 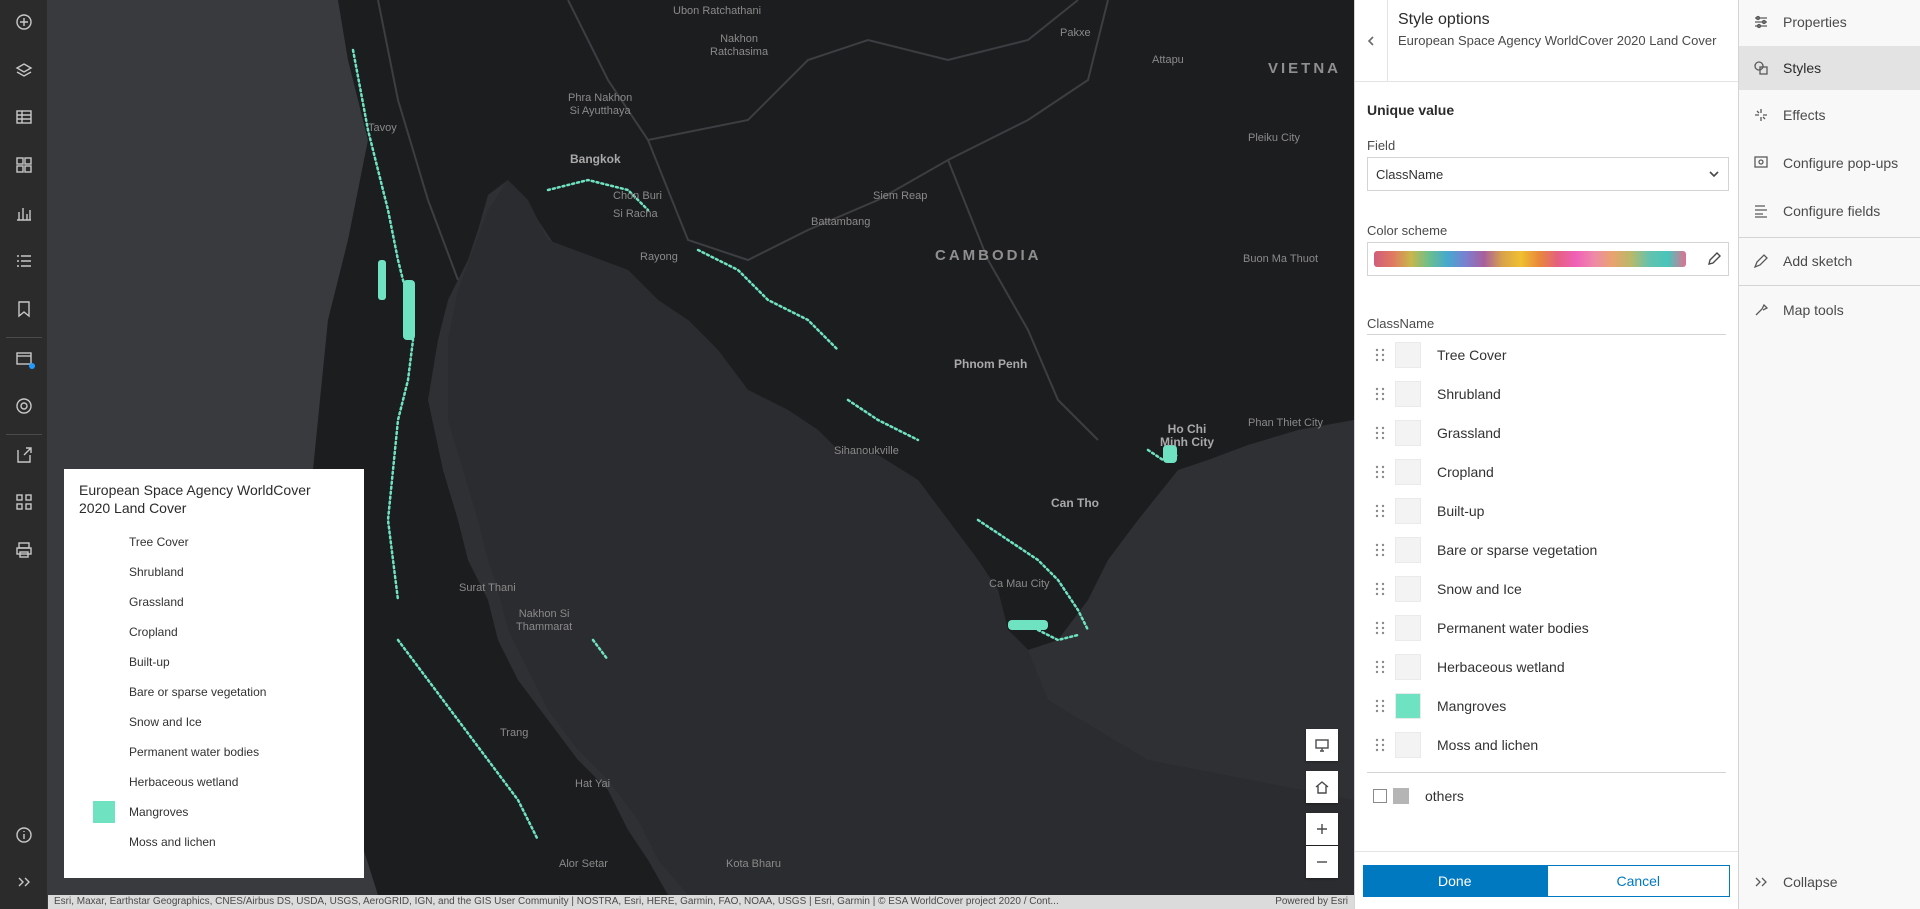 What do you see at coordinates (1546, 549) in the screenshot?
I see `class-row: Bare or sparse vegetation` at bounding box center [1546, 549].